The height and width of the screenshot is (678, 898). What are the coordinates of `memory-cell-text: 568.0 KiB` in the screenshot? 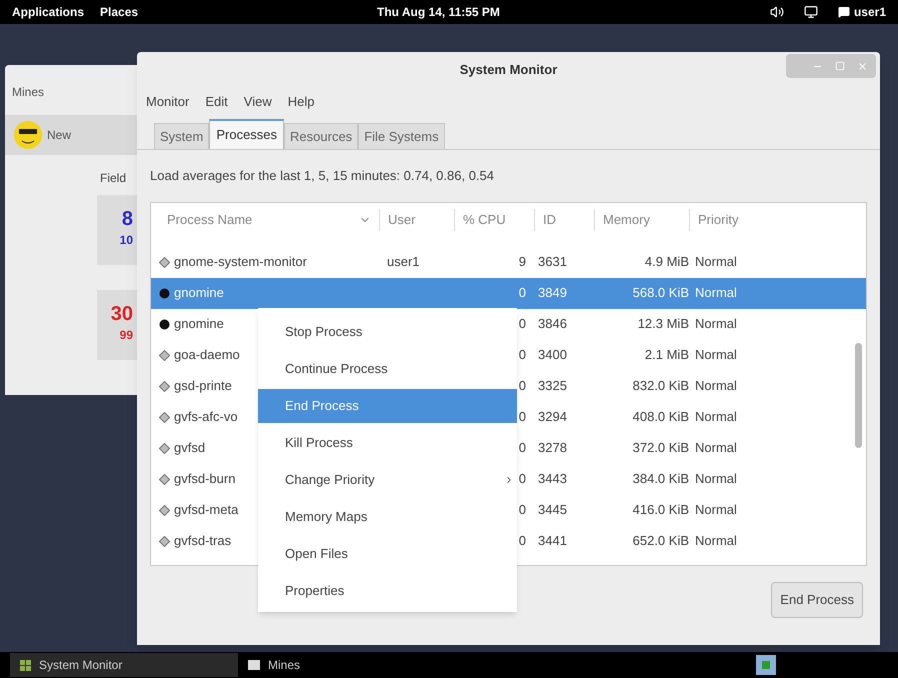 It's located at (660, 293).